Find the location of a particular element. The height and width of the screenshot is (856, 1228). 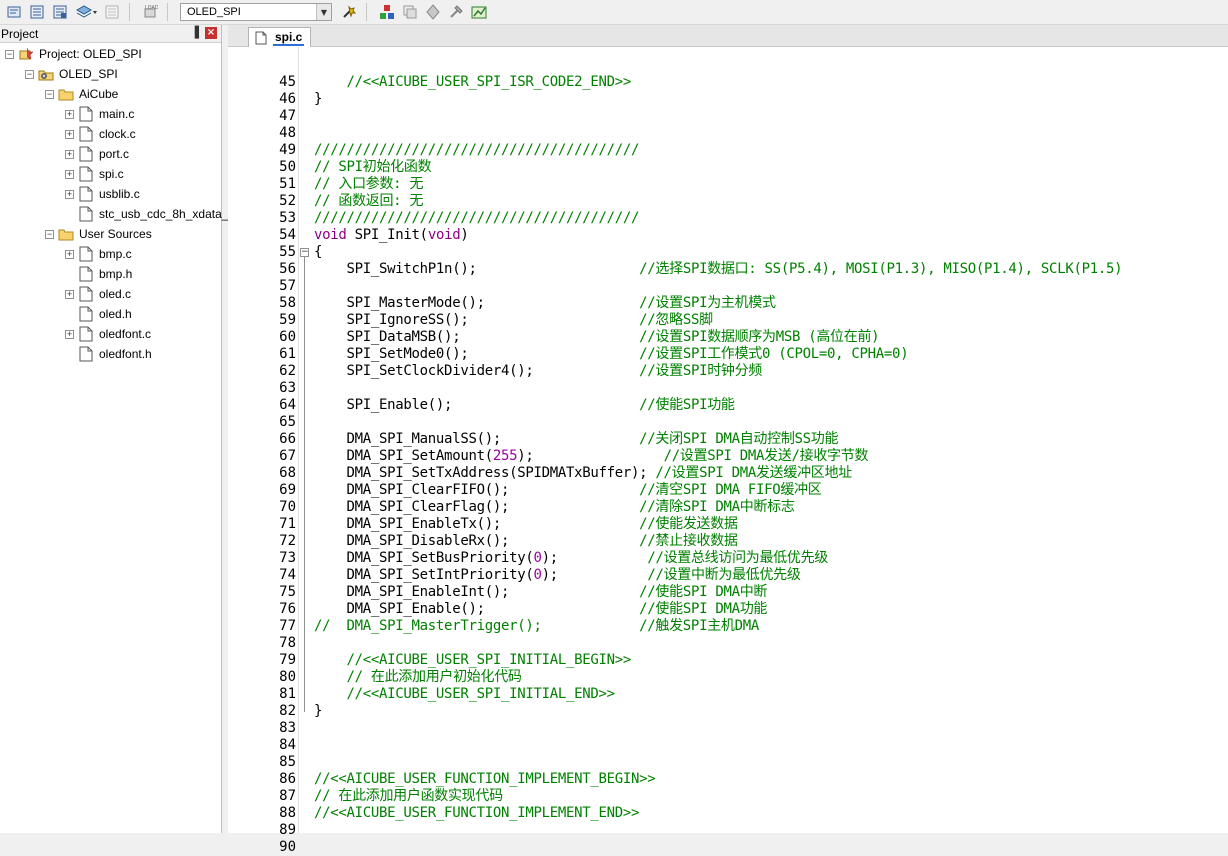

download-icon: LOAD is located at coordinates (150, 12).